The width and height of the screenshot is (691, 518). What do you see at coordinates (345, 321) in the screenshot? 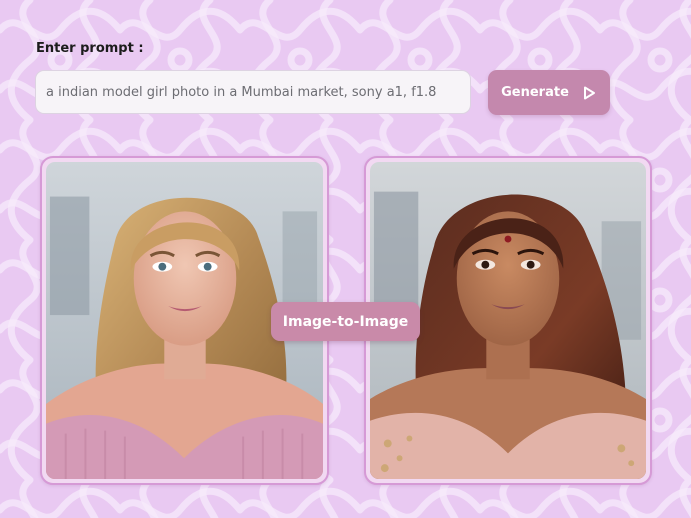
I see `image-to-image-badge: Image-to-Image` at bounding box center [345, 321].